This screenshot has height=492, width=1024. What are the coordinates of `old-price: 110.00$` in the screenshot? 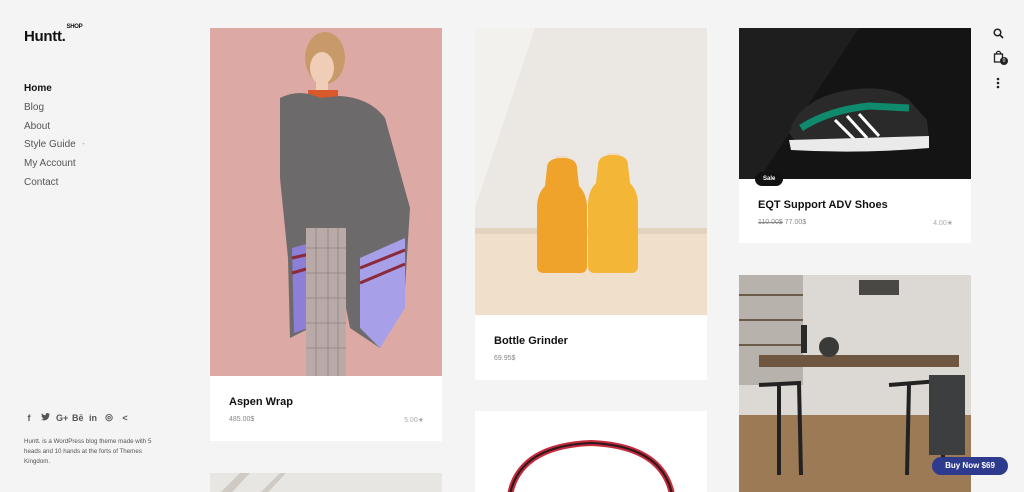 It's located at (770, 222).